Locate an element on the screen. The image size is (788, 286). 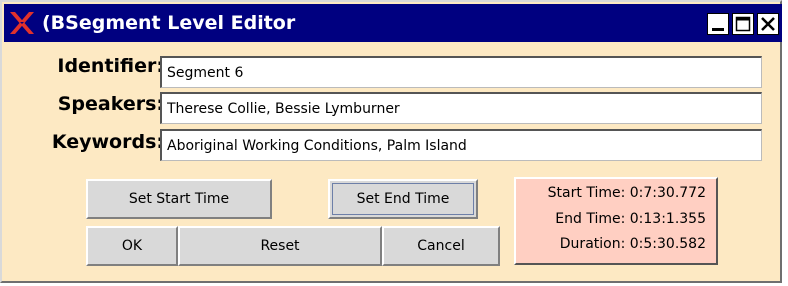
minimize-button is located at coordinates (718, 24).